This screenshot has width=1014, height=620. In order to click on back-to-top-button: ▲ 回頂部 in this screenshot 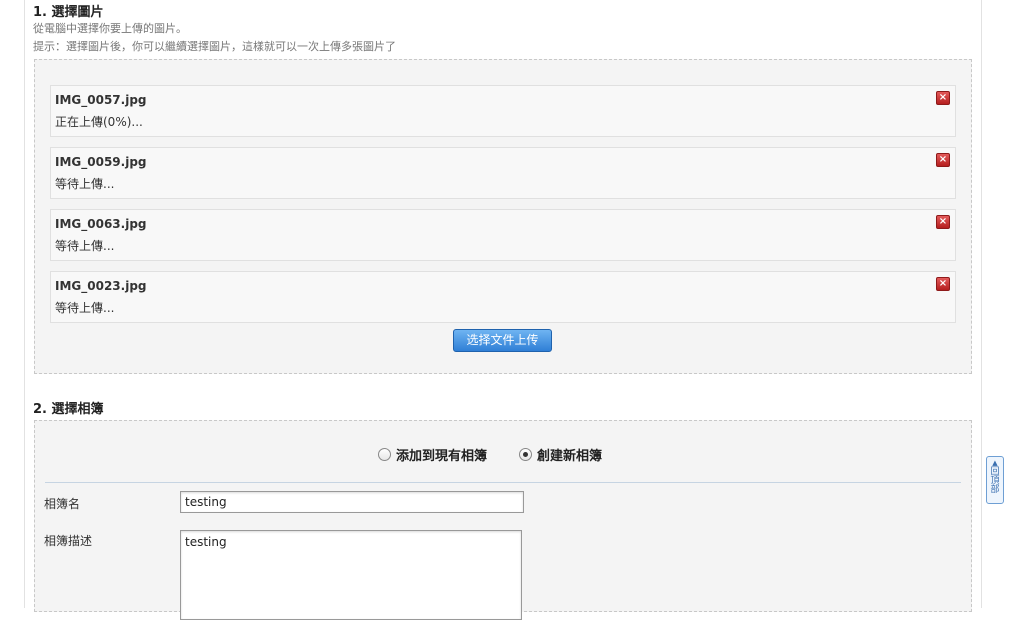, I will do `click(995, 480)`.